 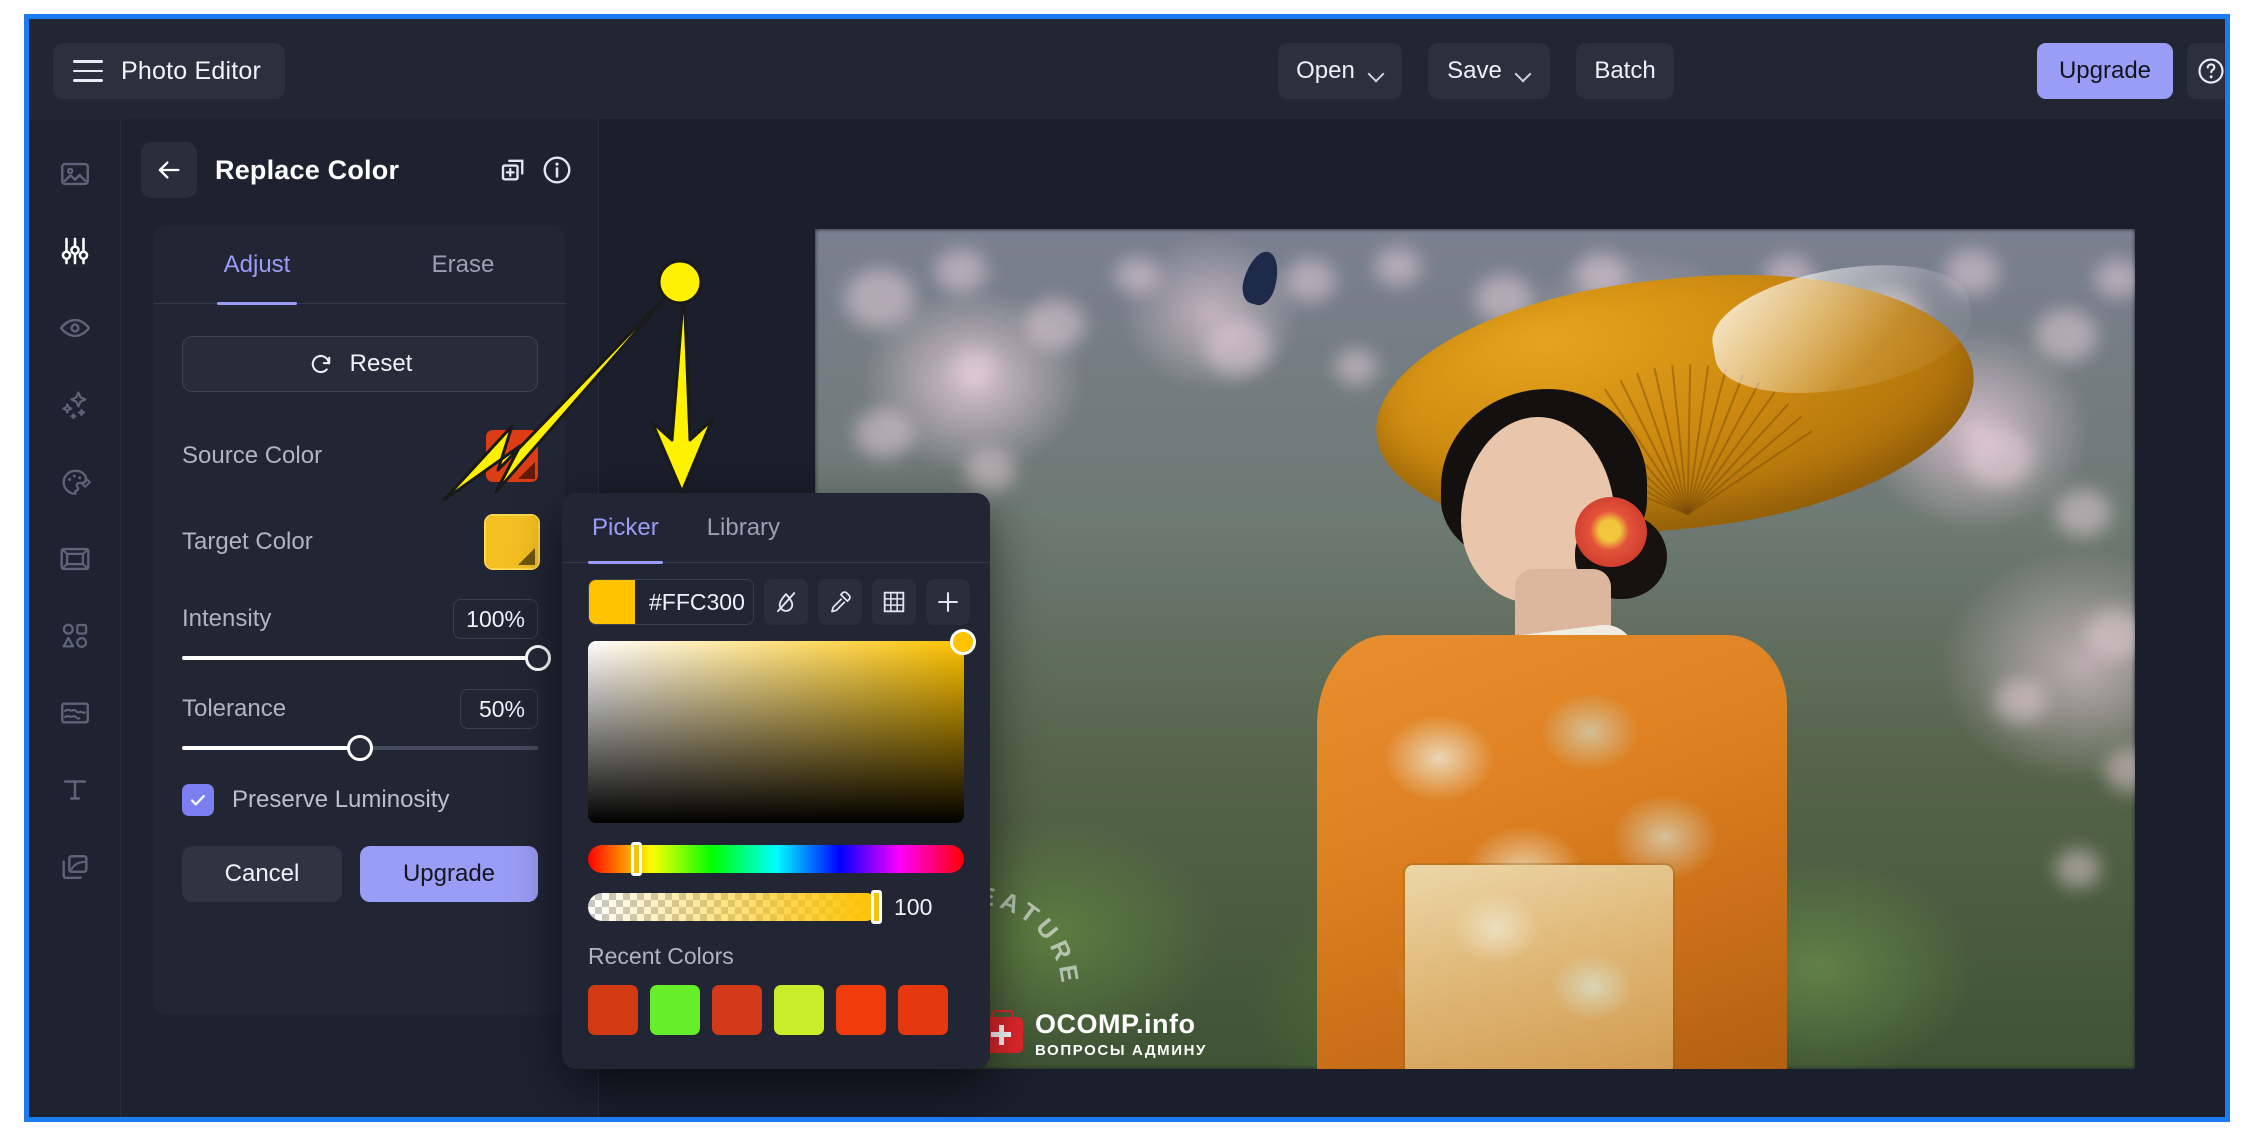 I want to click on add-color-button, so click(x=948, y=602).